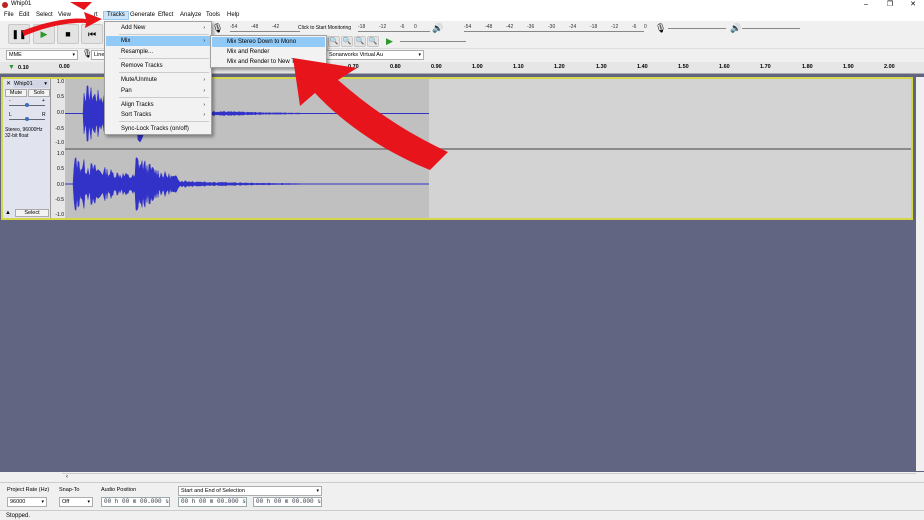 The height and width of the screenshot is (520, 924). What do you see at coordinates (27, 119) in the screenshot?
I see `pan-slider-thumb` at bounding box center [27, 119].